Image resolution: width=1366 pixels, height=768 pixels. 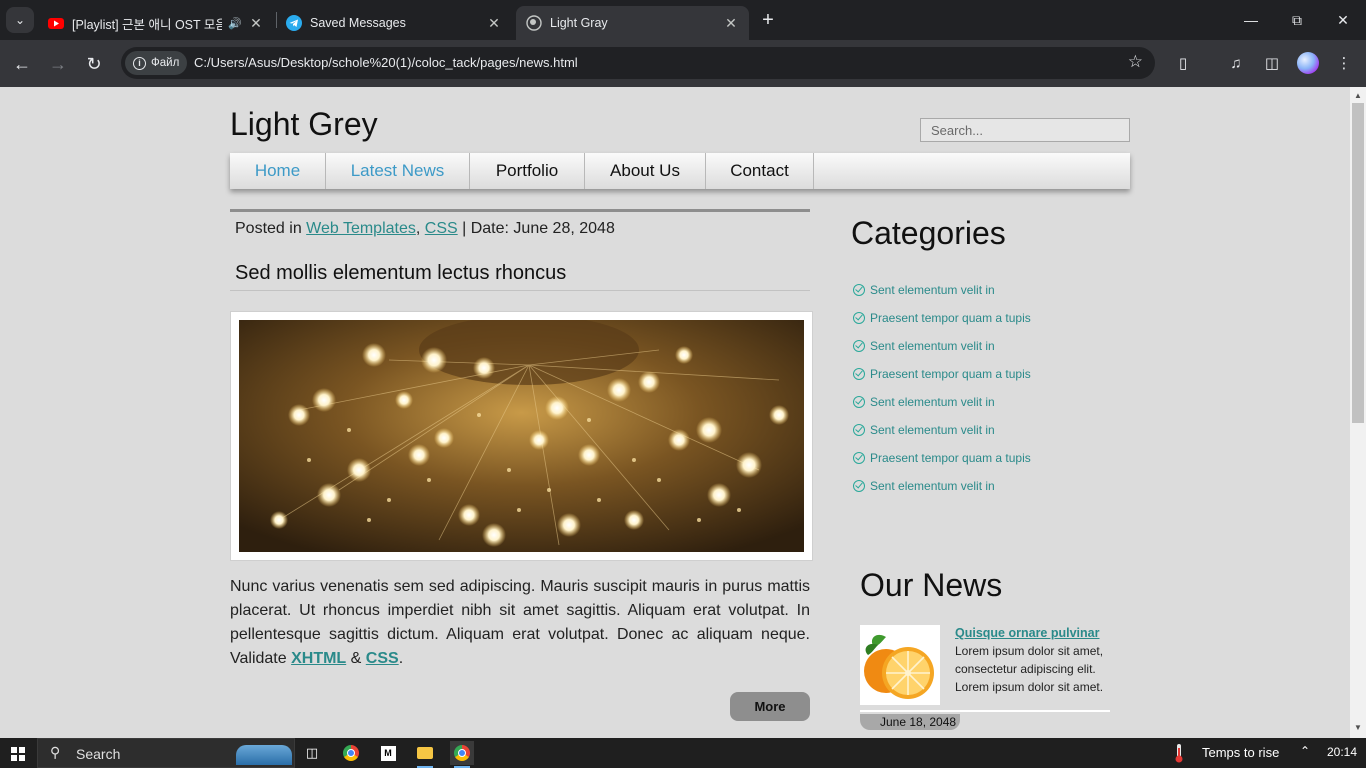 What do you see at coordinates (632, 23) in the screenshot?
I see `tab-light-gray: Light Gray ✕` at bounding box center [632, 23].